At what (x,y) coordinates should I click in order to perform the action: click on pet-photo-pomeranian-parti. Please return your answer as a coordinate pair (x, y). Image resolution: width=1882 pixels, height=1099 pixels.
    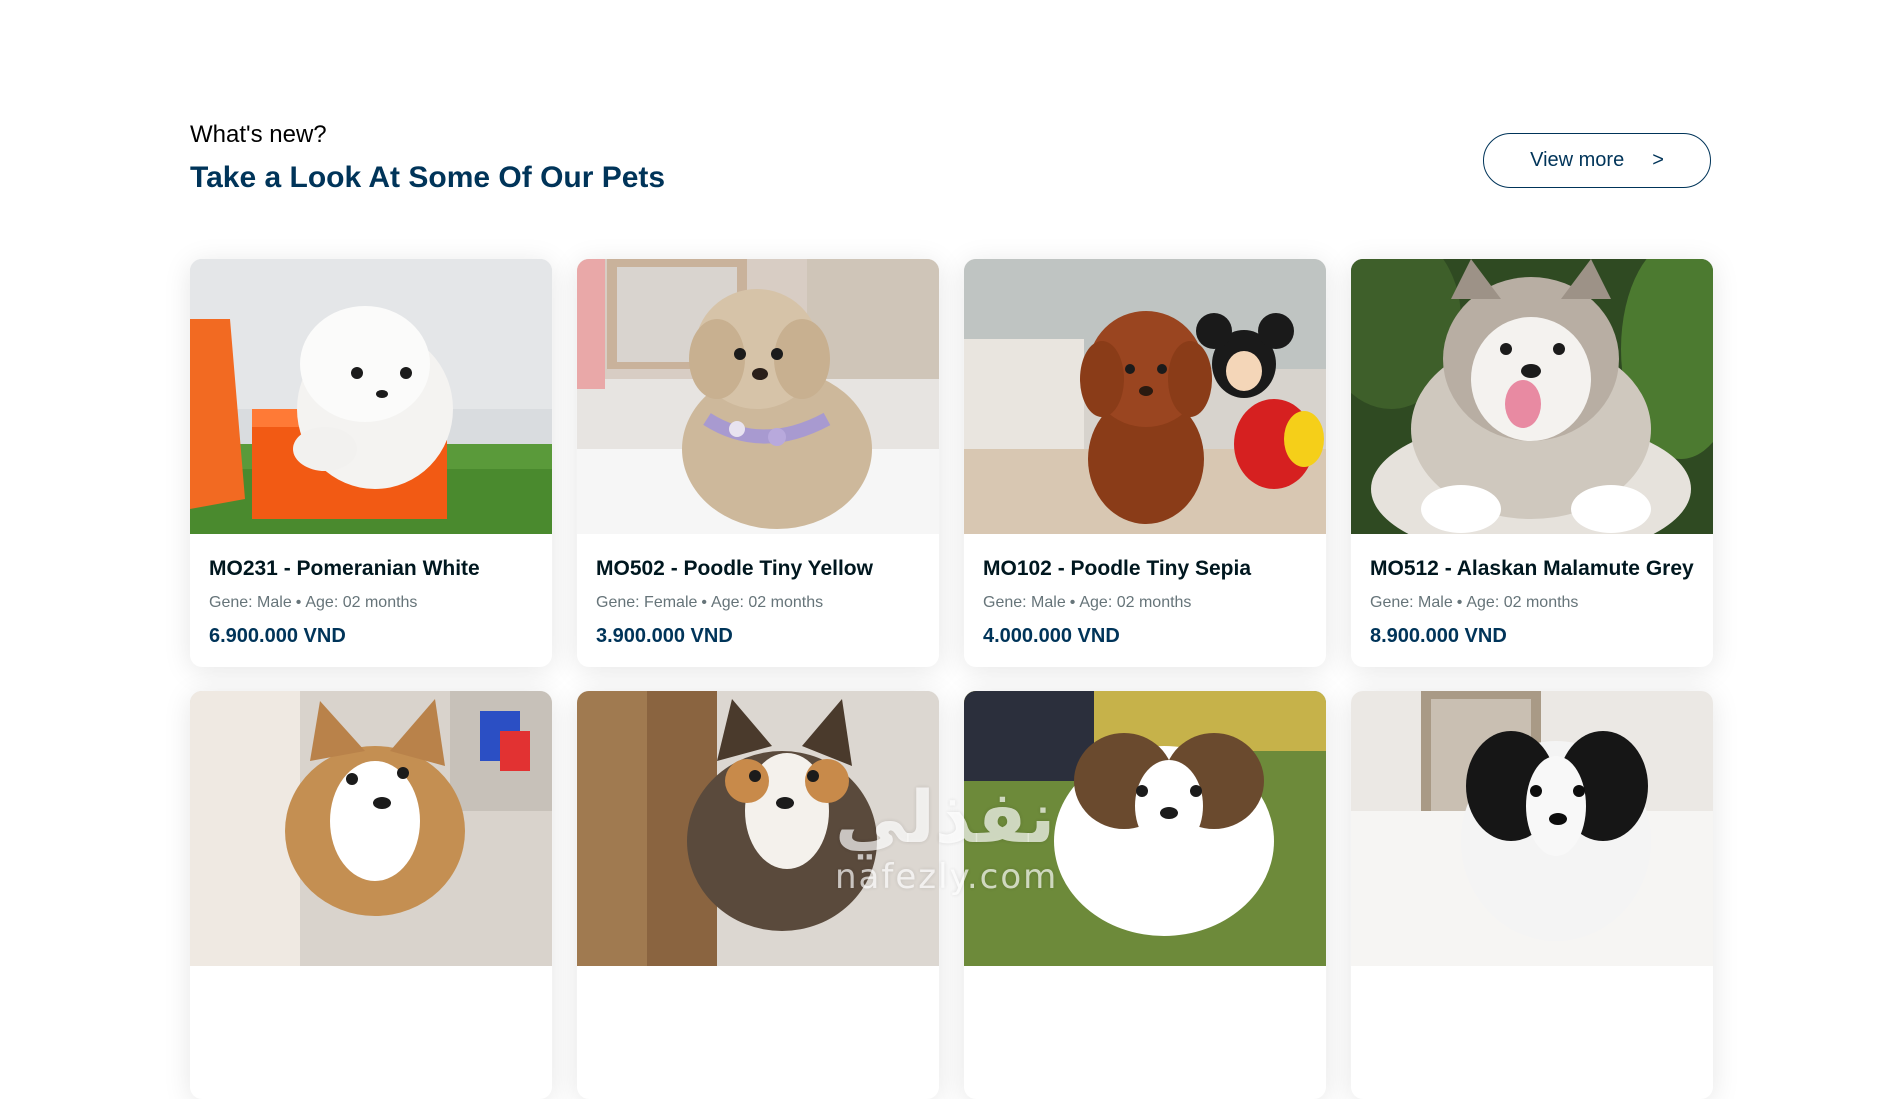
    Looking at the image, I should click on (1145, 828).